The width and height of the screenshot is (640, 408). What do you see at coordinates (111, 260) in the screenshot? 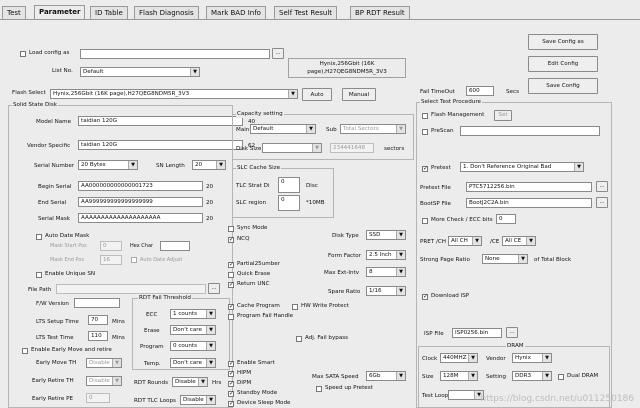
I see `mask-end-pos-input: 16` at bounding box center [111, 260].